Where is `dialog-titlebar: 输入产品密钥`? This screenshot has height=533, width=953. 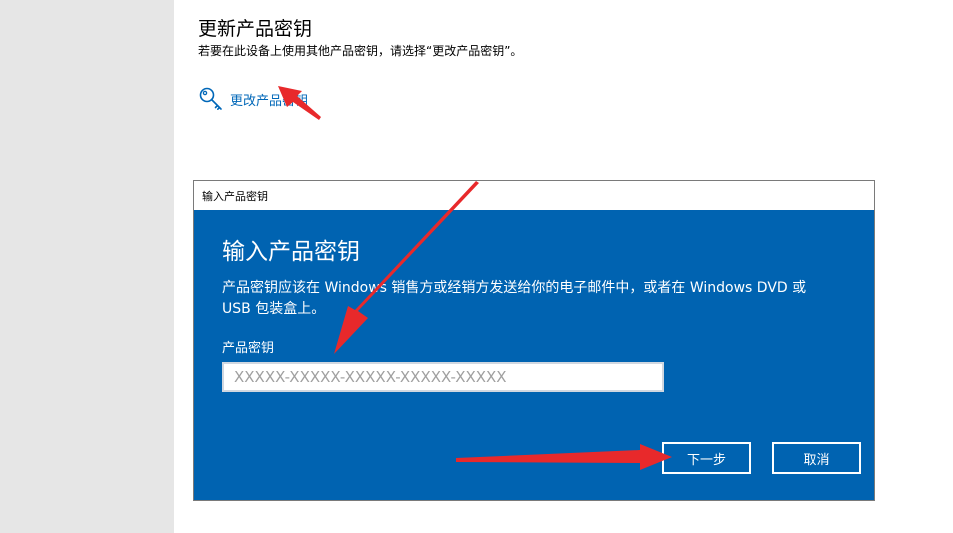 dialog-titlebar: 输入产品密钥 is located at coordinates (534, 195).